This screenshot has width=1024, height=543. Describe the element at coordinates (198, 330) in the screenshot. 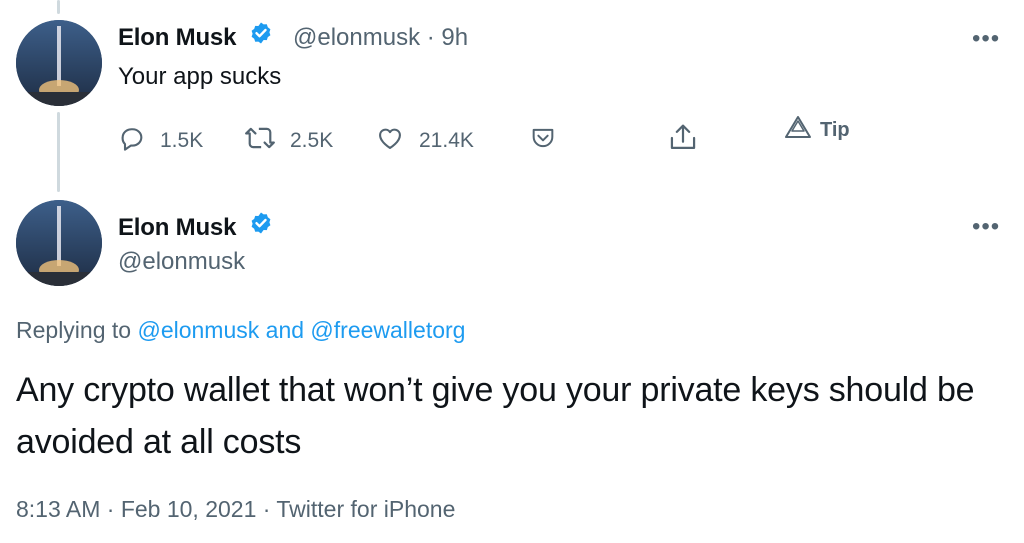

I see `replying-user-link: @elonmusk` at that location.